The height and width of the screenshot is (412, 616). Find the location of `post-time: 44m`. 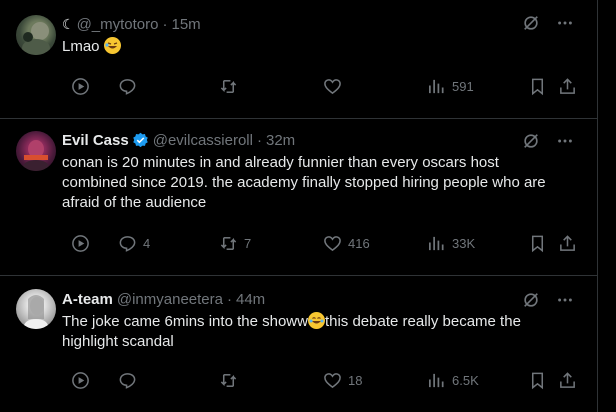

post-time: 44m is located at coordinates (250, 299).